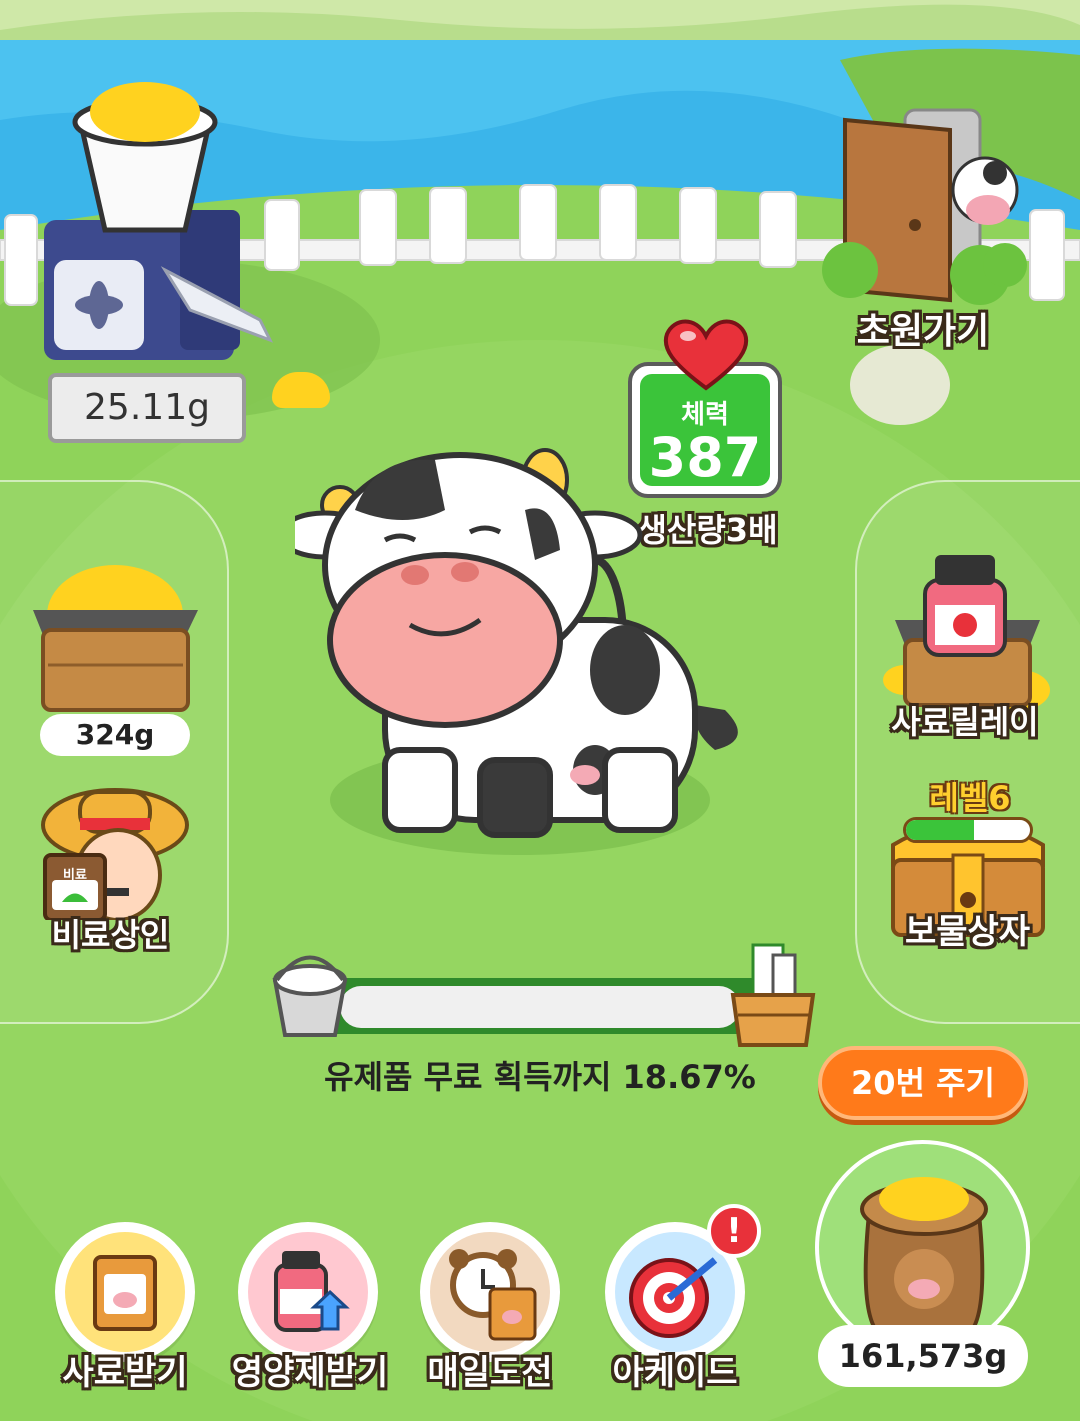 This screenshot has width=1080, height=1421. I want to click on feeder-amount-plate: 25.11g, so click(147, 408).